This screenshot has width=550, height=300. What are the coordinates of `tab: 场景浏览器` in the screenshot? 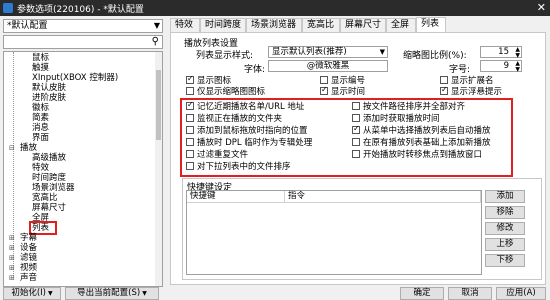 It's located at (274, 25).